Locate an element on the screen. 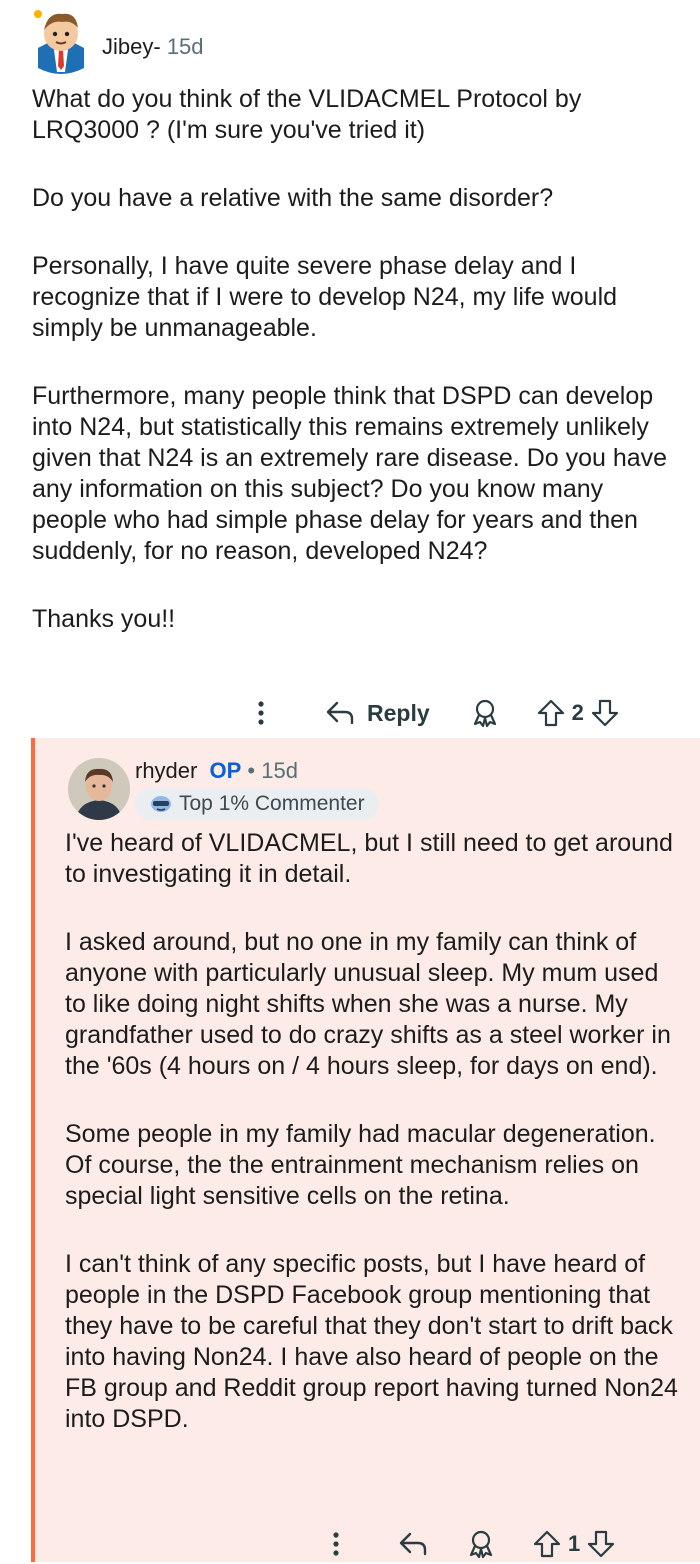  author-name: rhyder is located at coordinates (166, 770).